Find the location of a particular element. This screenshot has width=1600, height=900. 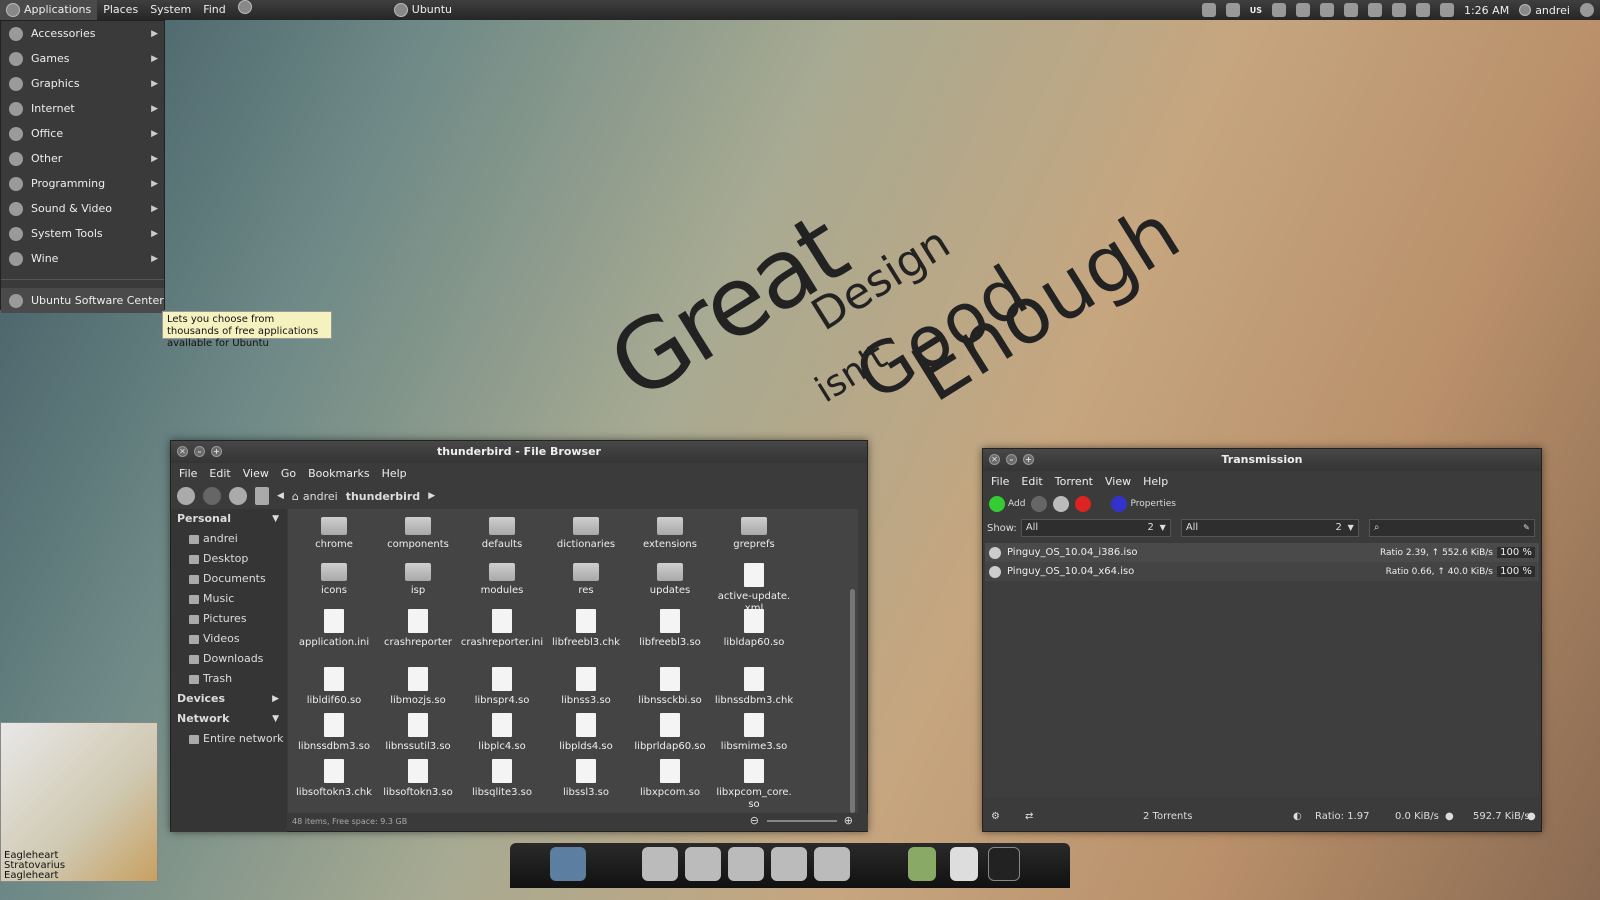

menu-bookmarks: Bookmarks is located at coordinates (338, 473).